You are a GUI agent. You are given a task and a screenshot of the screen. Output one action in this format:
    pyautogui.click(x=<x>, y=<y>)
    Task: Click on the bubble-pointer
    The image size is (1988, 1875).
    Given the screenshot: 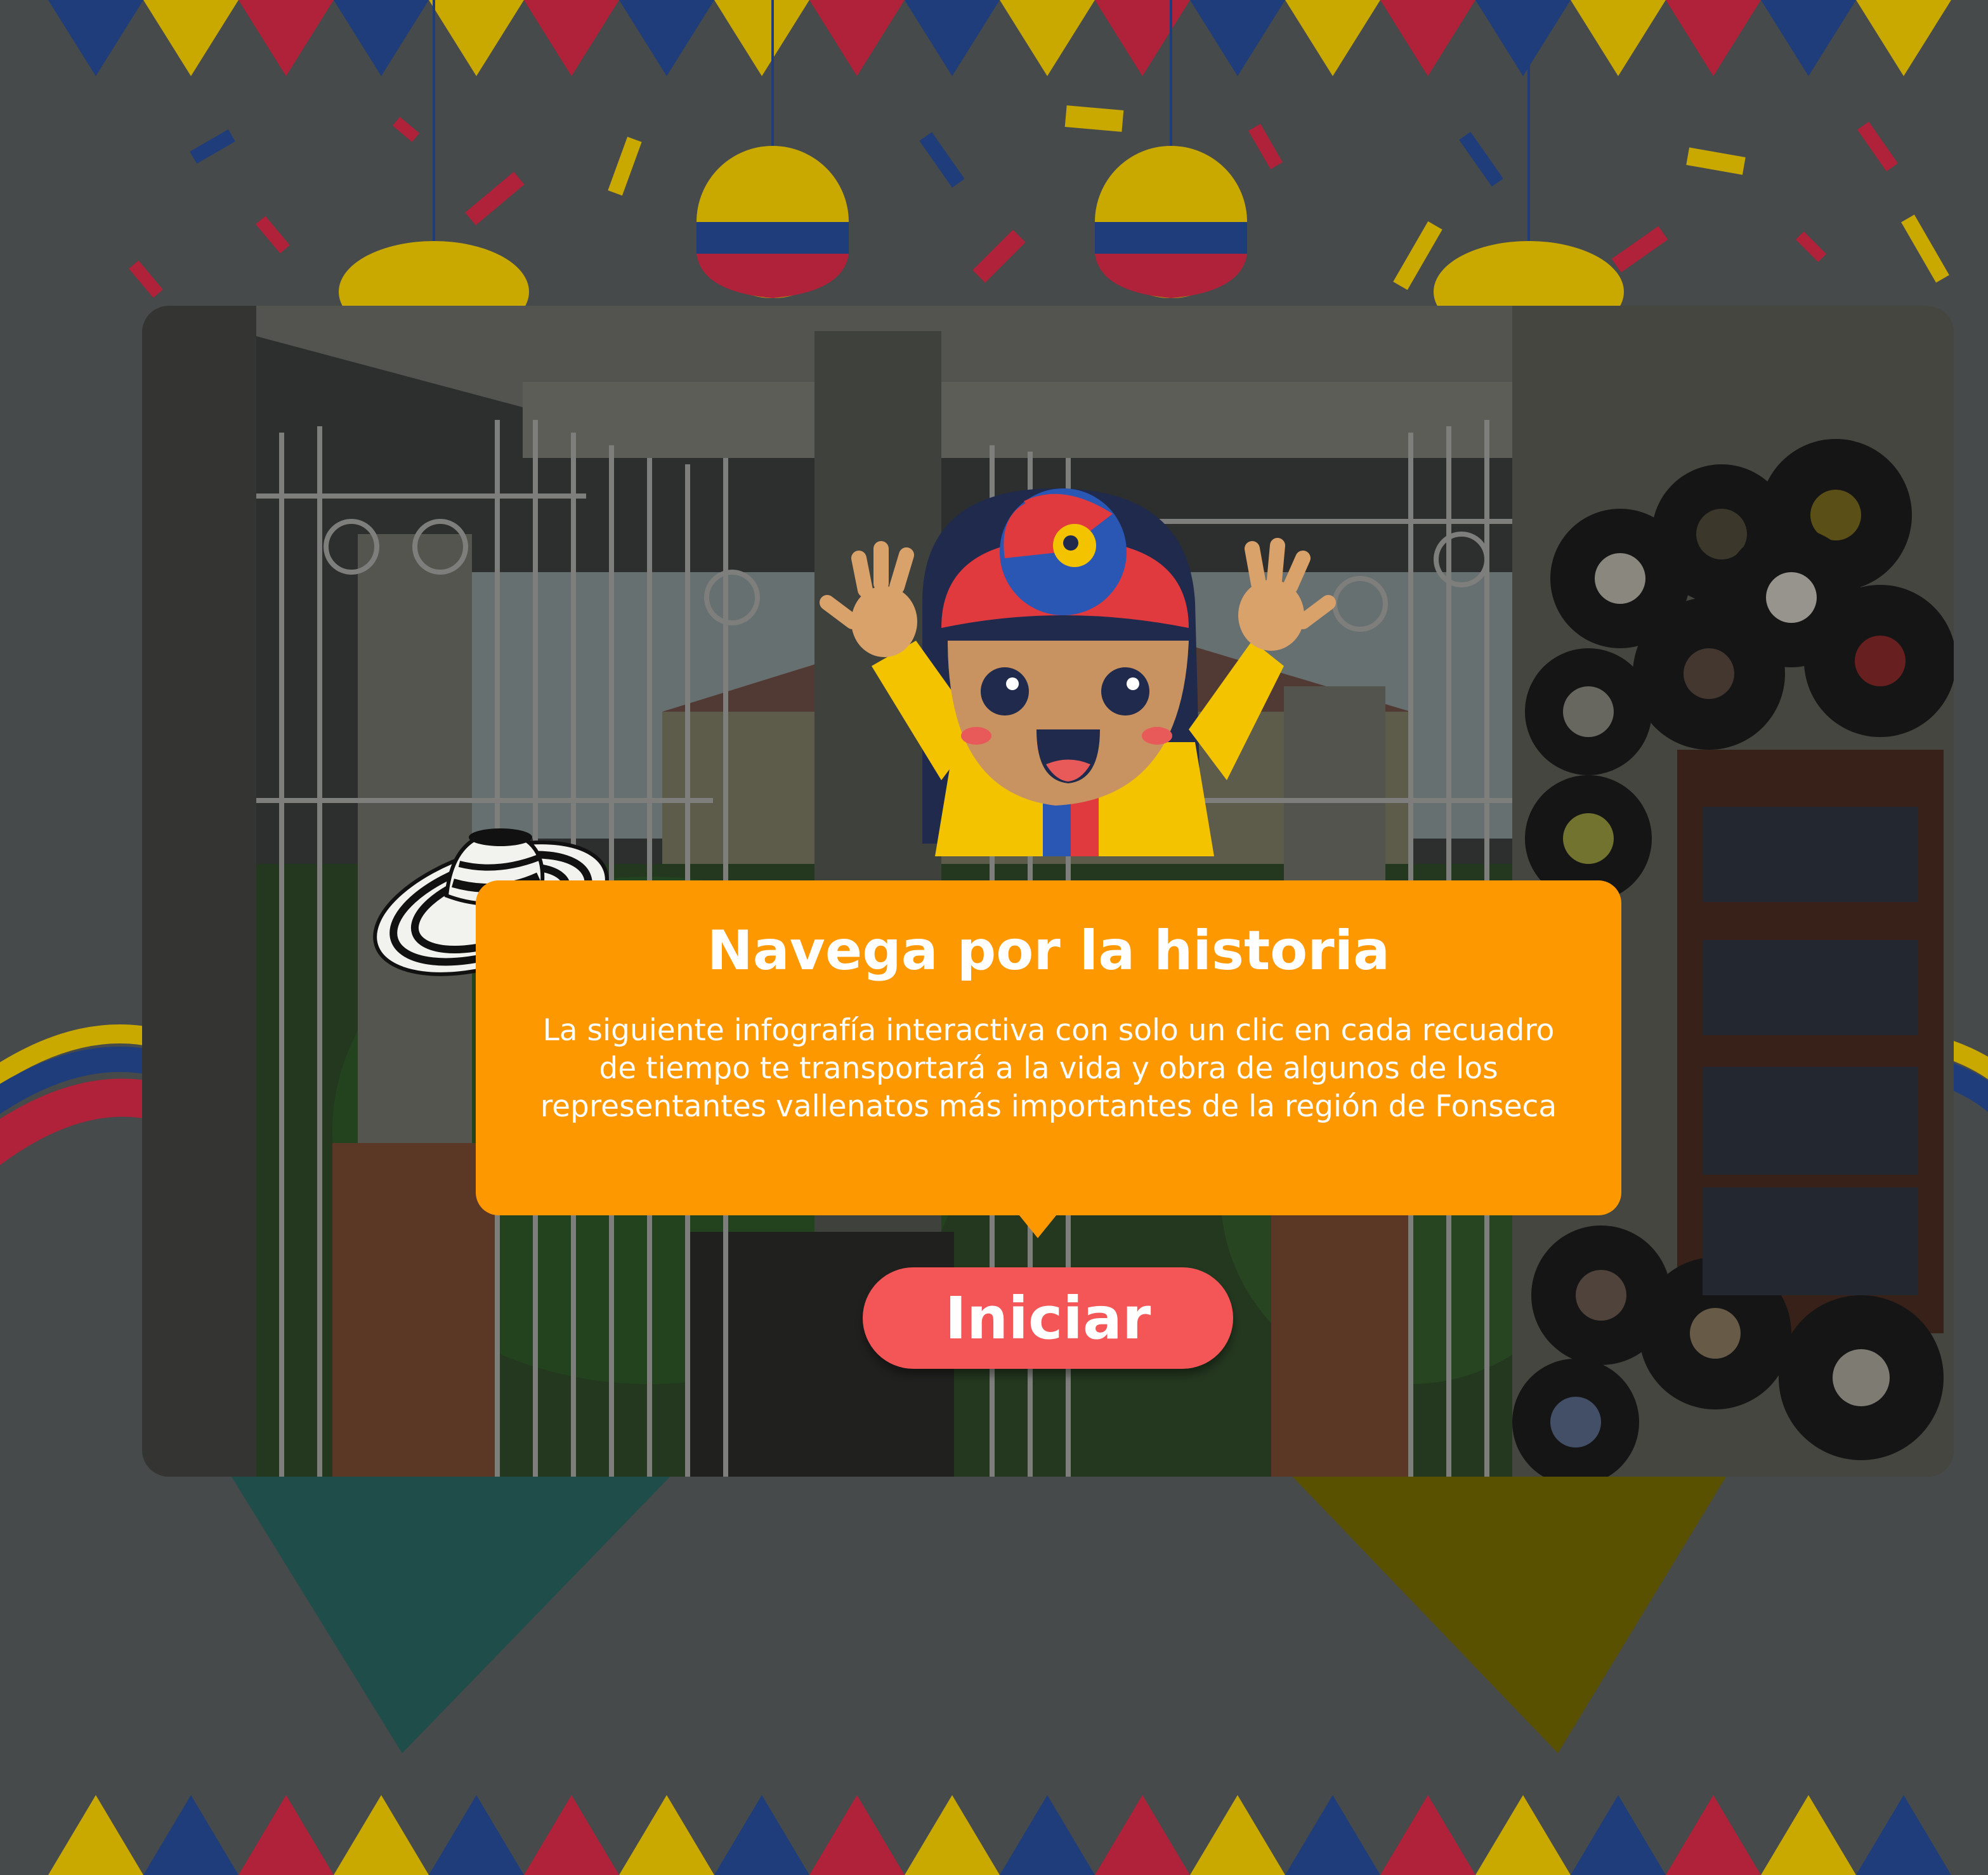 What is the action you would take?
    pyautogui.click(x=1037, y=1225)
    